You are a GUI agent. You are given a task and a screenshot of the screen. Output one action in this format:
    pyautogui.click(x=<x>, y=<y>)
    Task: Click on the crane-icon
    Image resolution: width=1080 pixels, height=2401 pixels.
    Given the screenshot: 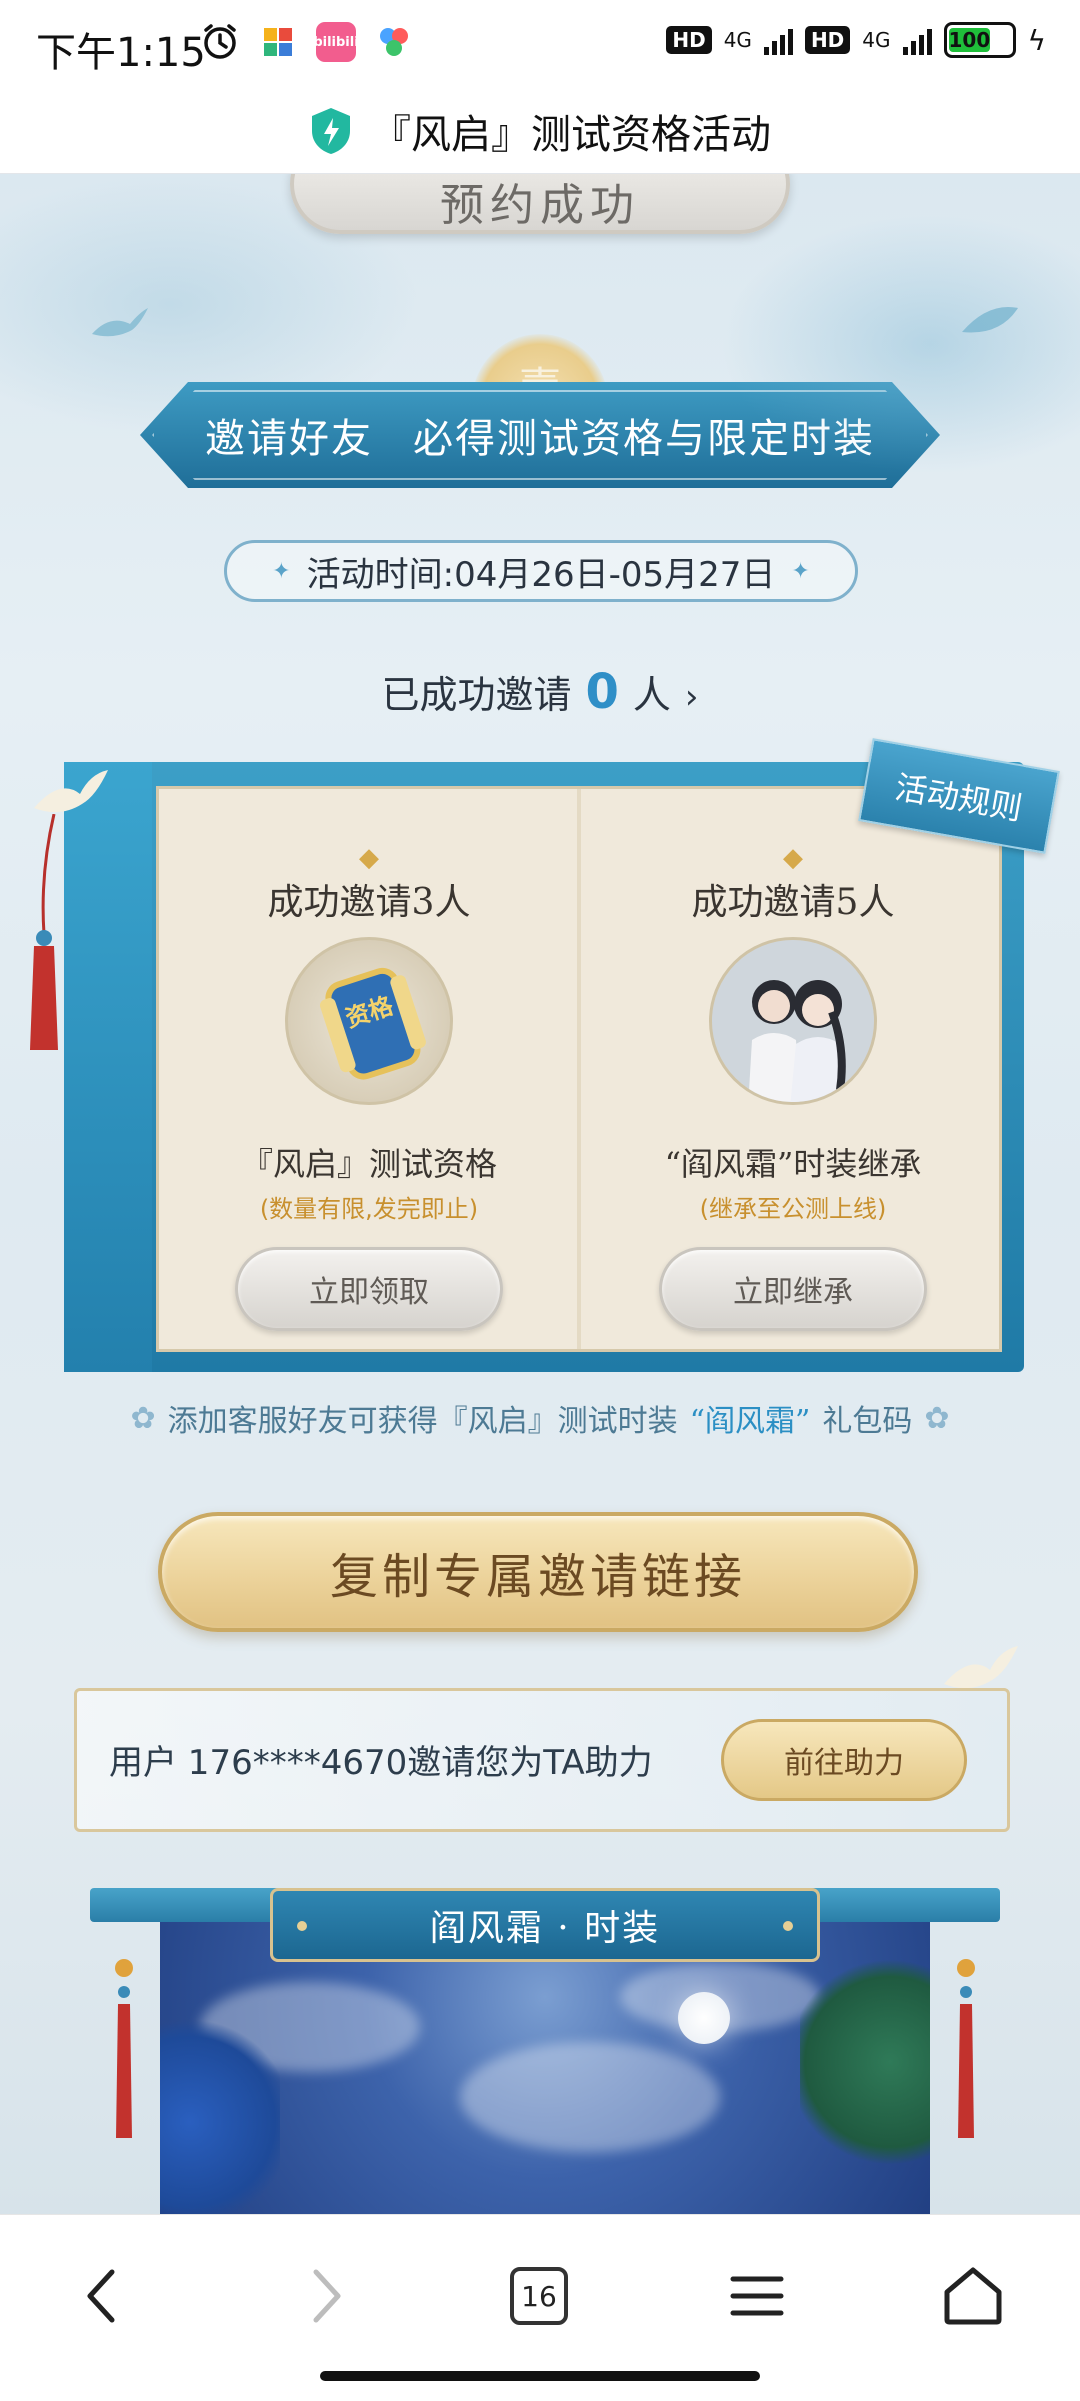 What is the action you would take?
    pyautogui.click(x=71, y=791)
    